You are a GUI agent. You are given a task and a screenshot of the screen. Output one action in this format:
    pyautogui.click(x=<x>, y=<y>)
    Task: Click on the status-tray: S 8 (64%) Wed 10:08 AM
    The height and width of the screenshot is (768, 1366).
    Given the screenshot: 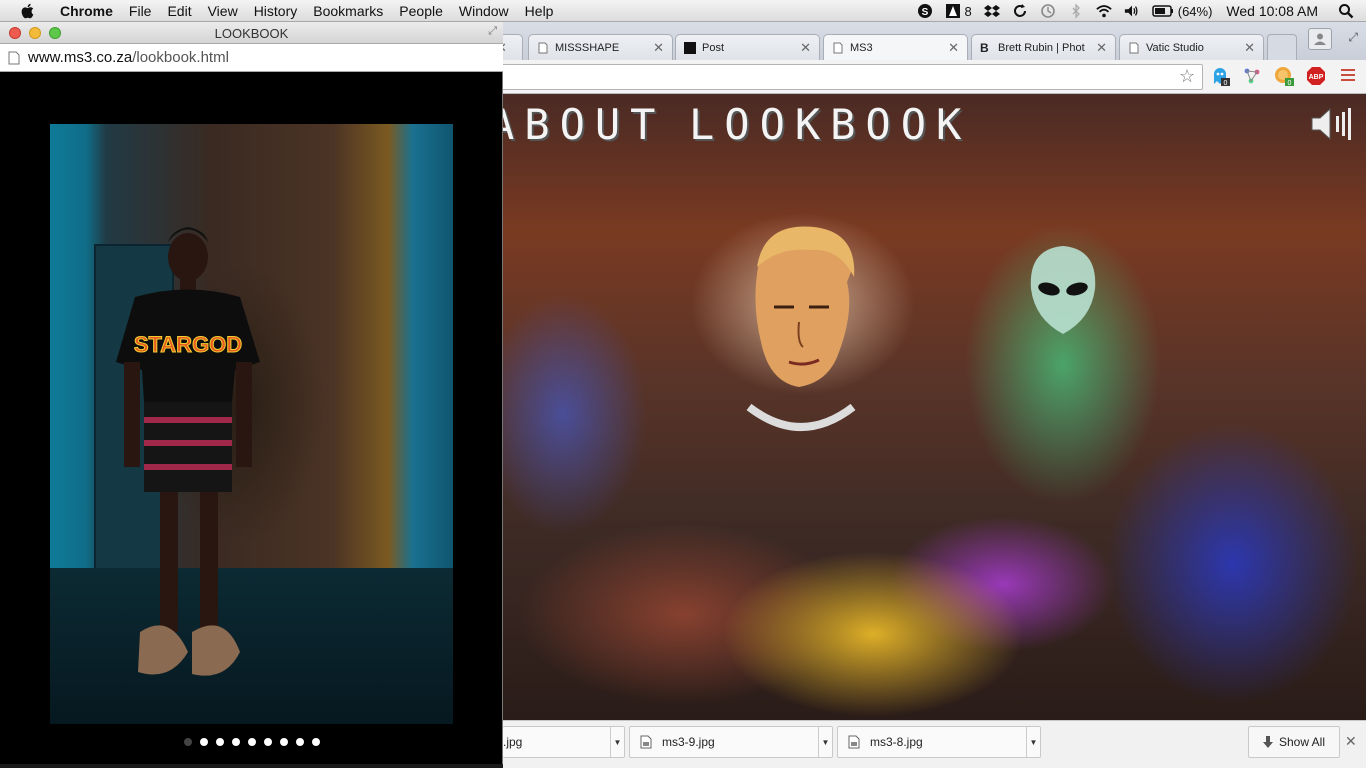 What is the action you would take?
    pyautogui.click(x=1138, y=11)
    